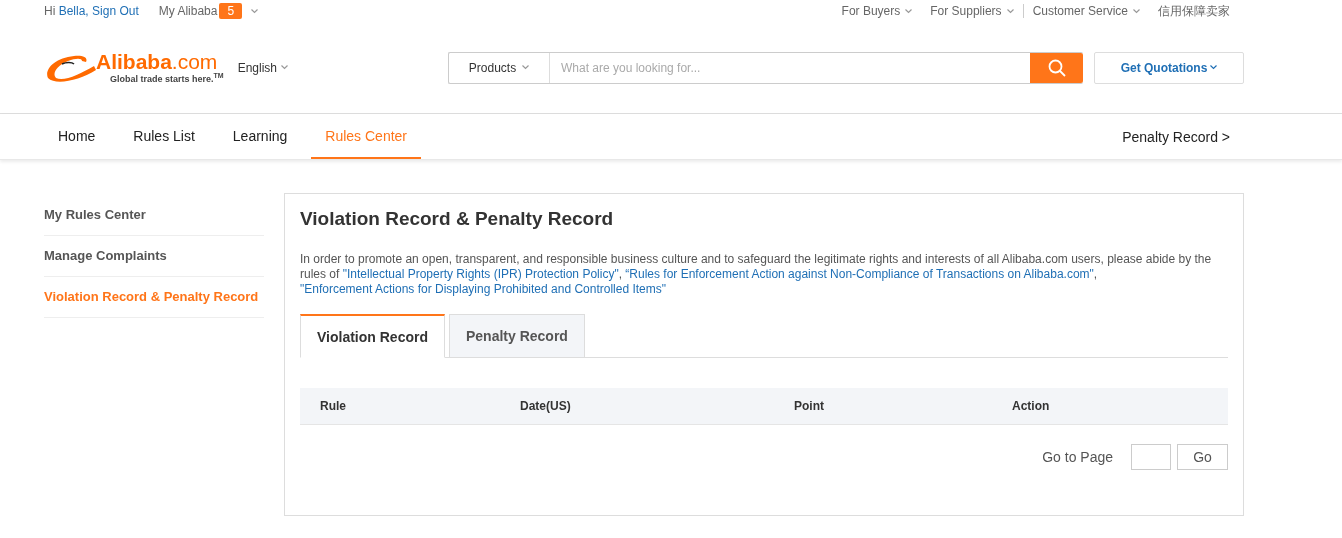 The height and width of the screenshot is (538, 1342). I want to click on record-tab: Violation Record, so click(372, 336).